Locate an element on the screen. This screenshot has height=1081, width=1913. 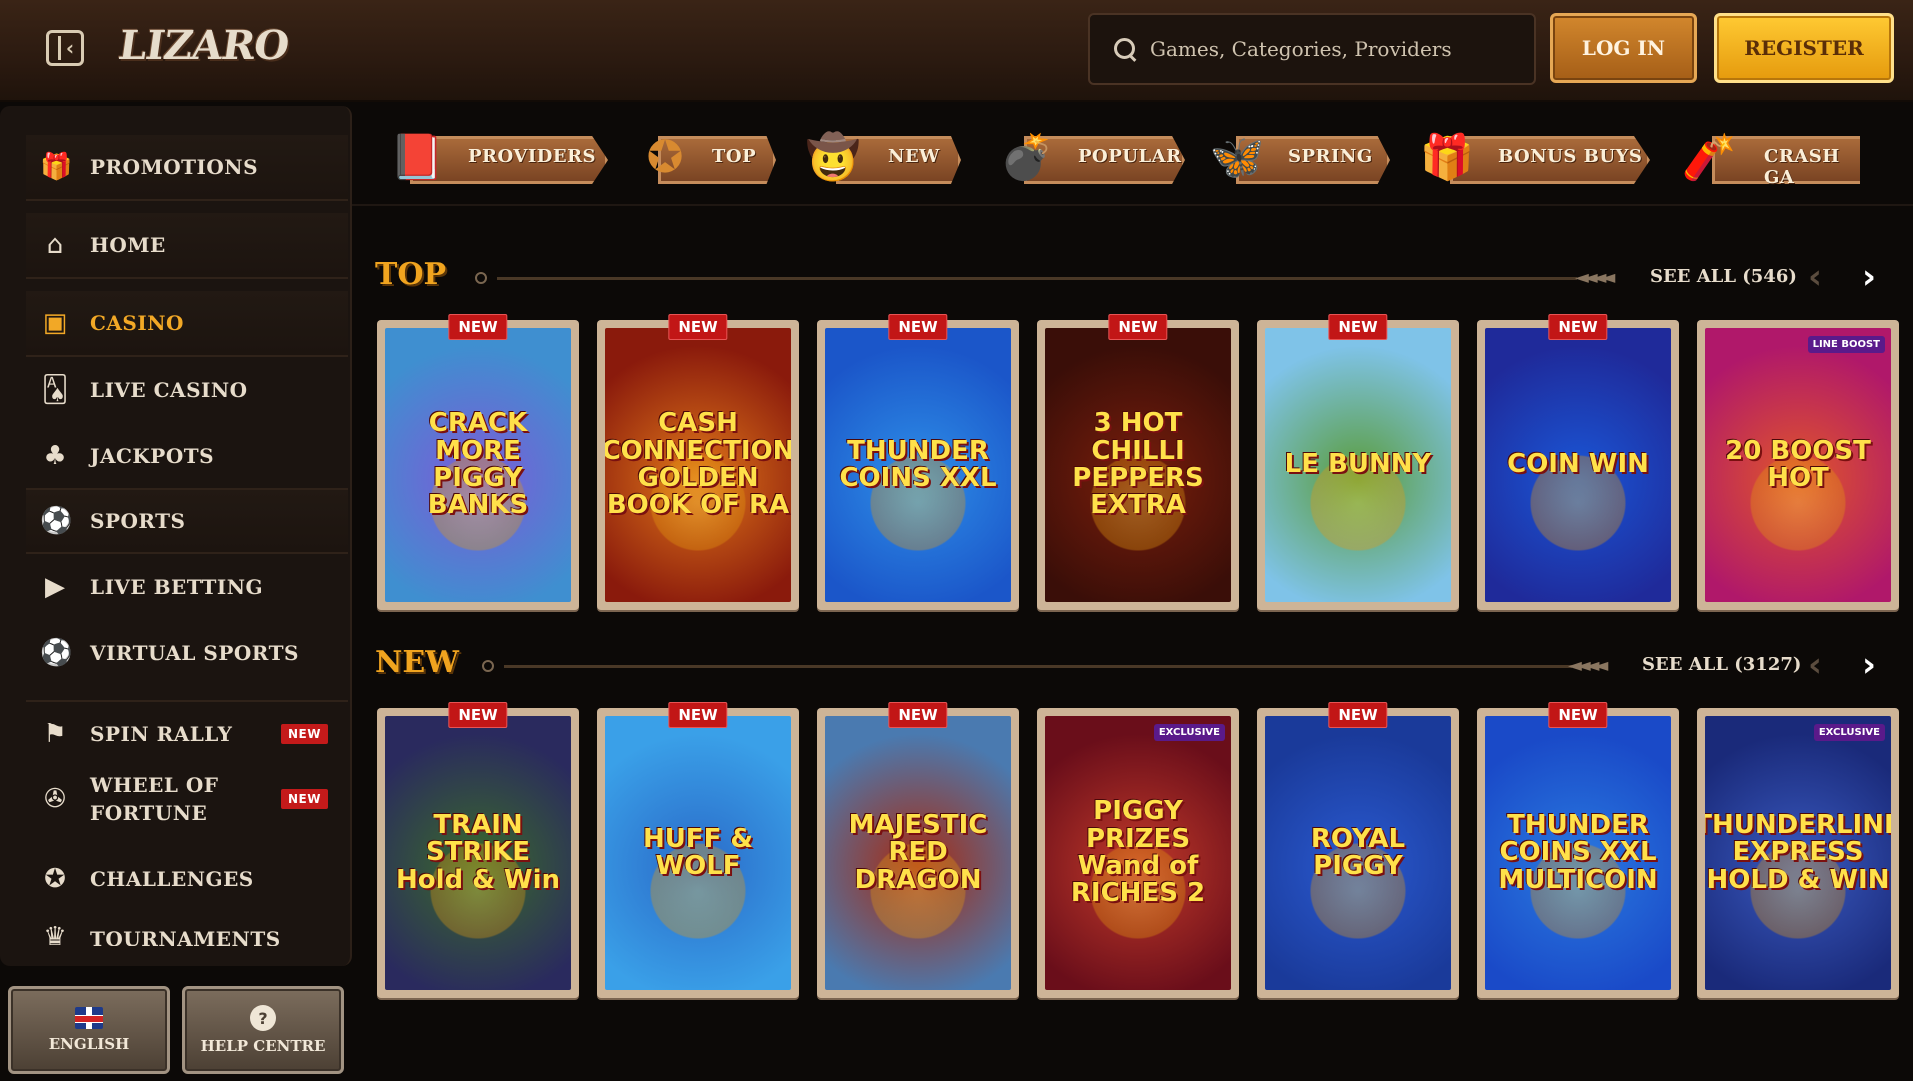
game-title: LE BUNNY is located at coordinates (1358, 464).